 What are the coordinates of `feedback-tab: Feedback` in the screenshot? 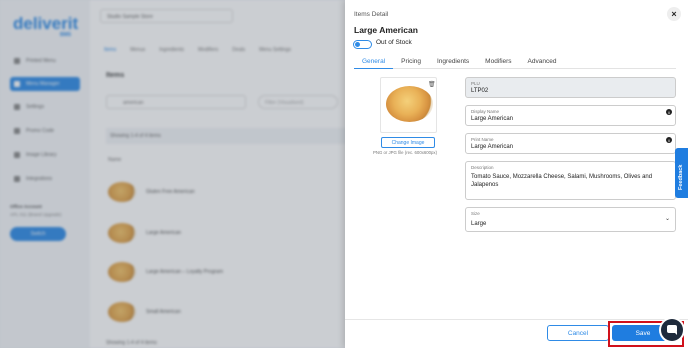 It's located at (681, 173).